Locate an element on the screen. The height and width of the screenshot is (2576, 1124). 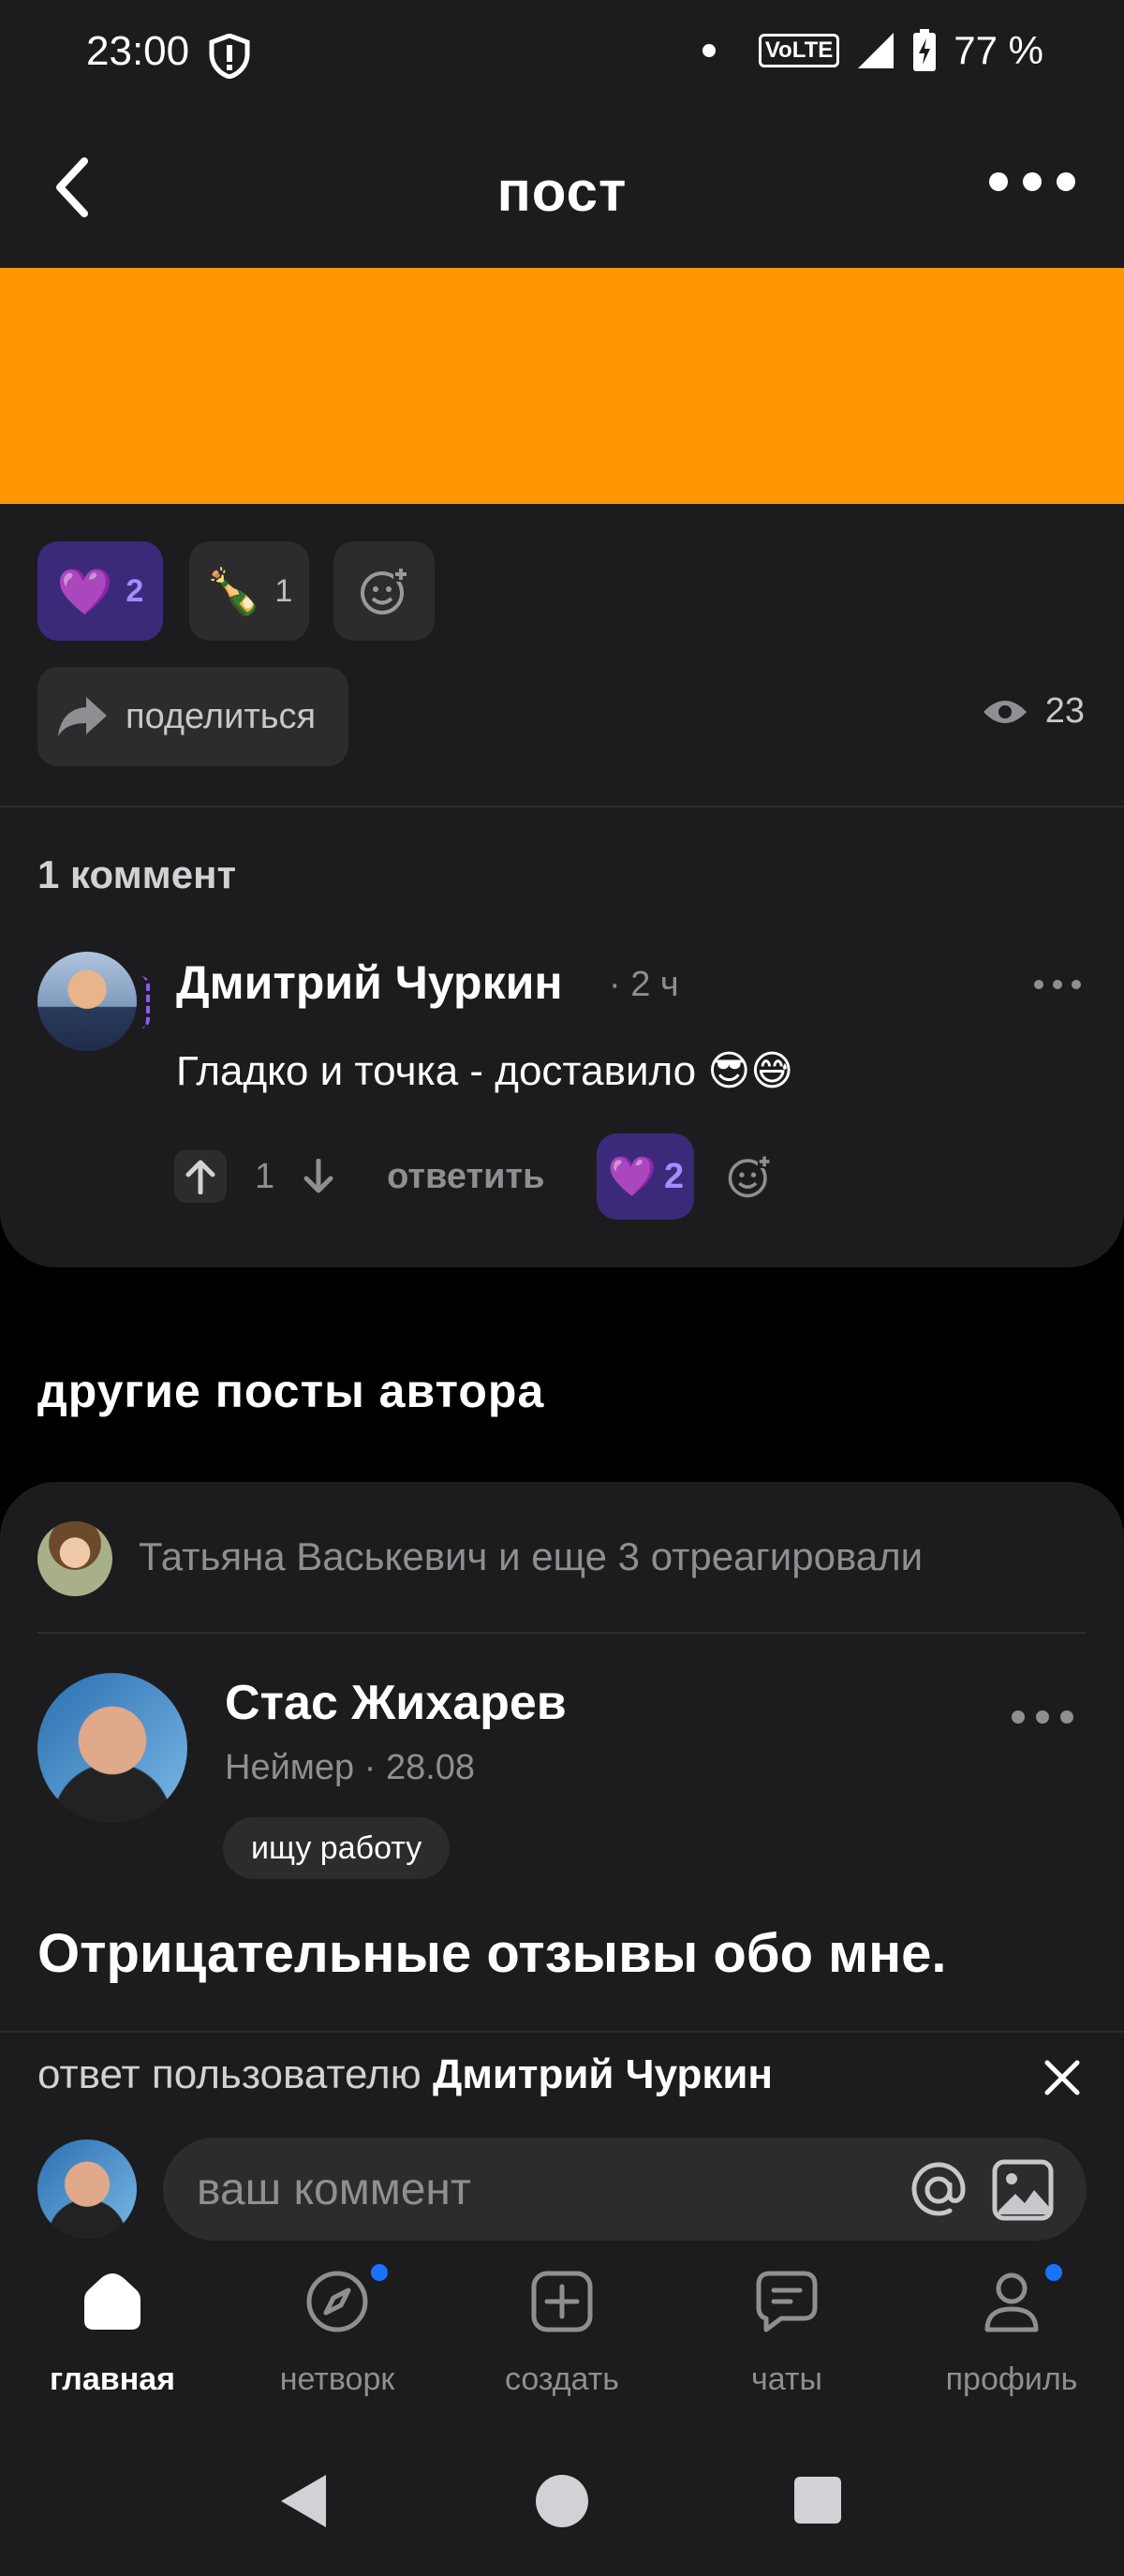
nav-item-home: главная is located at coordinates (112, 2345).